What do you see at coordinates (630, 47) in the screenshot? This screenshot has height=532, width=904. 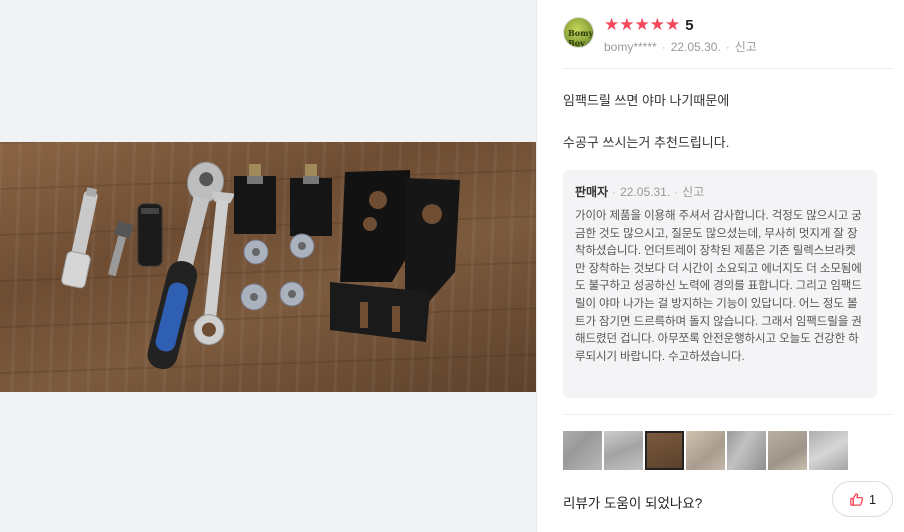 I see `review-author: bomy*****` at bounding box center [630, 47].